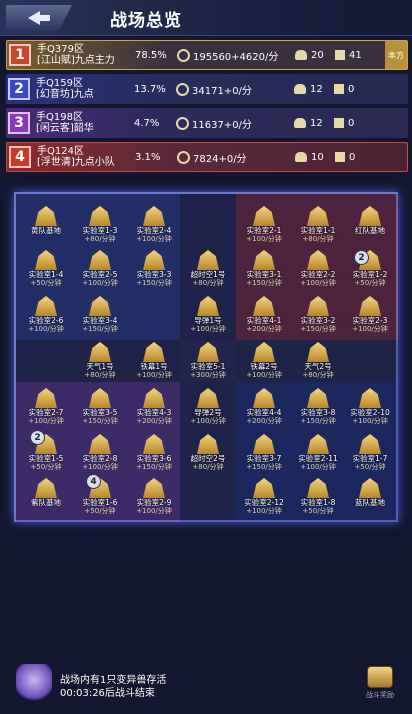 This screenshot has height=714, width=412. I want to click on map-node: 铁幕2号 +100/分钟, so click(264, 360).